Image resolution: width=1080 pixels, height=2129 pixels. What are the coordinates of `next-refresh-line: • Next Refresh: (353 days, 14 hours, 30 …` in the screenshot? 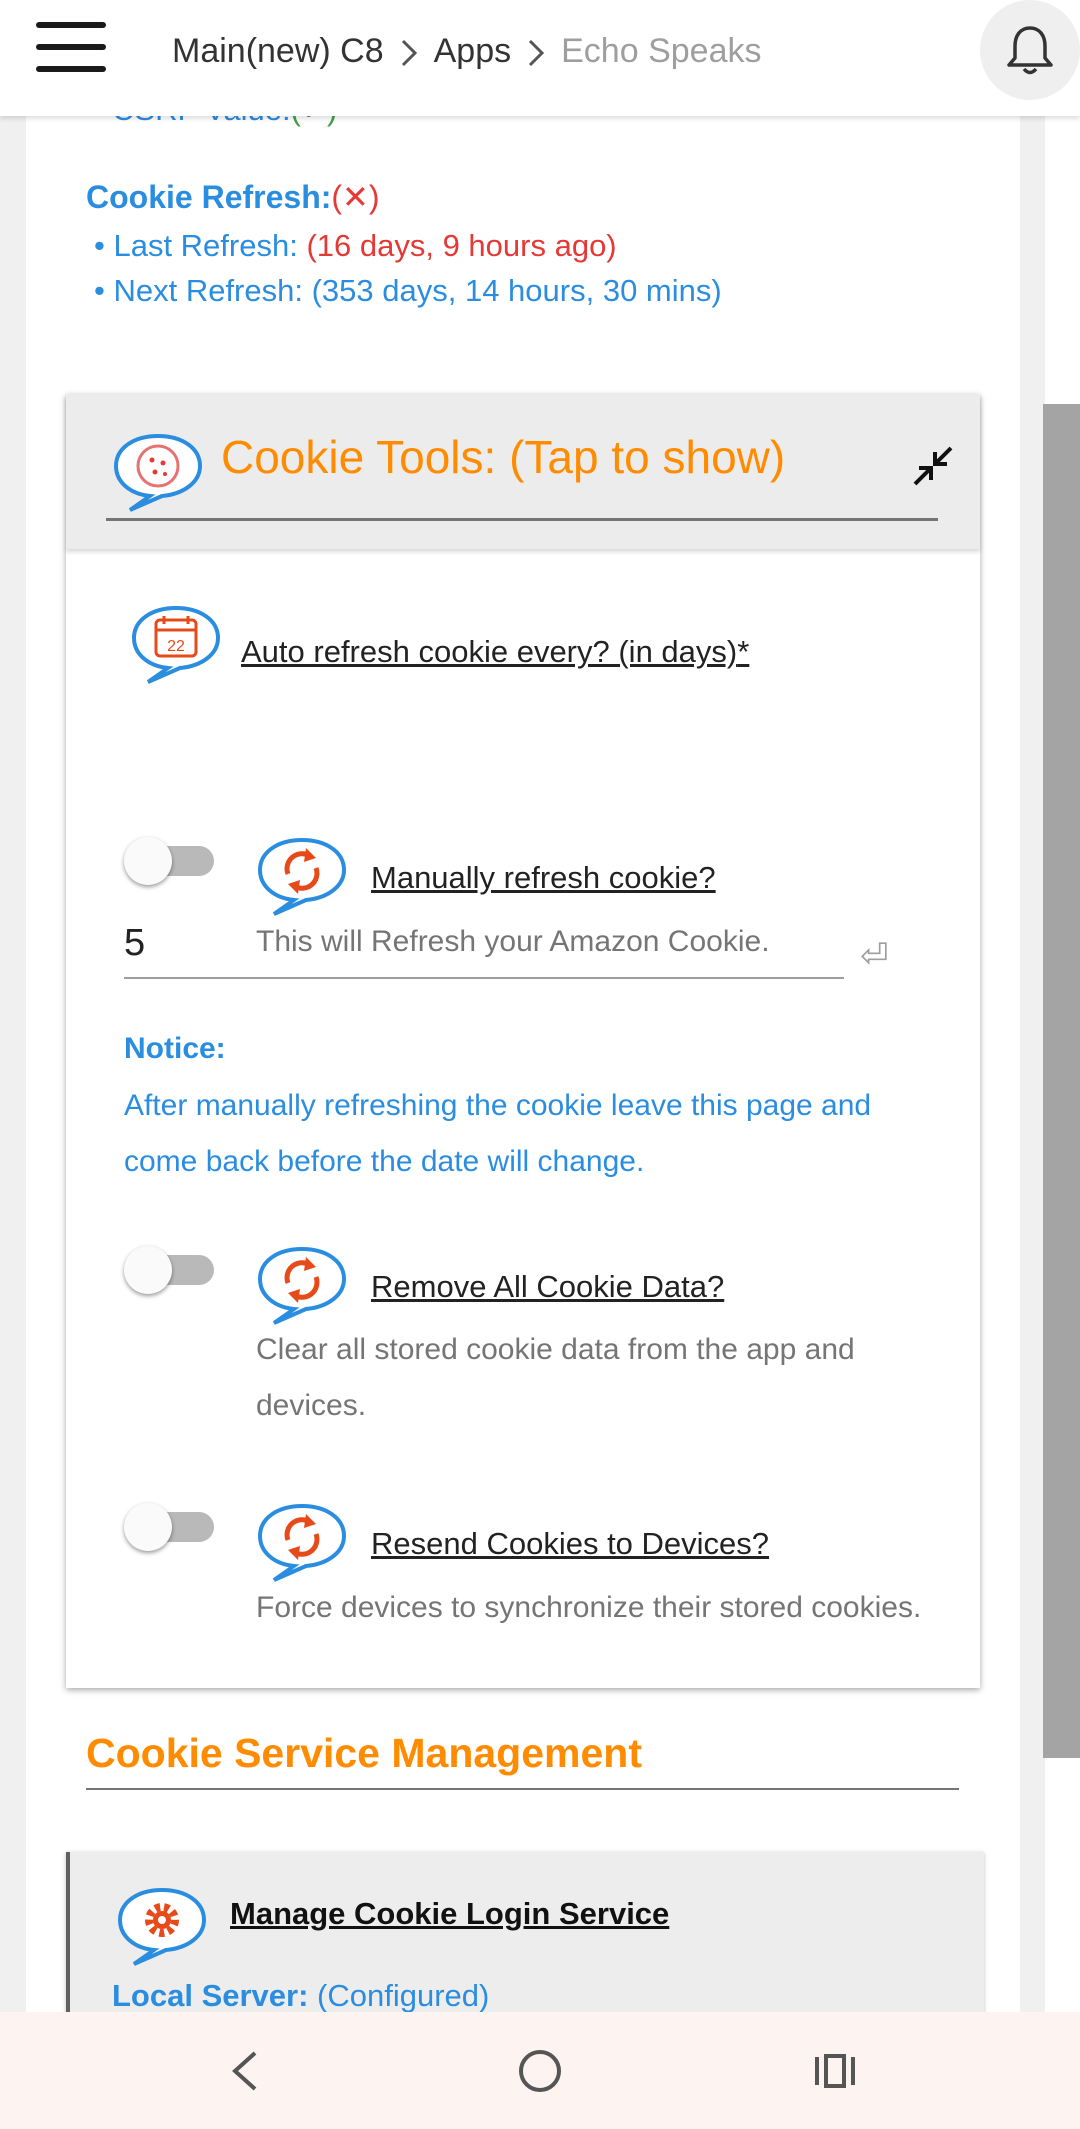 It's located at (408, 290).